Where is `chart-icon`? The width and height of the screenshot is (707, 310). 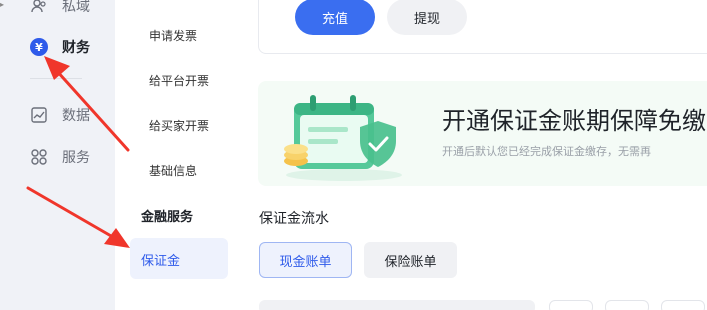
chart-icon is located at coordinates (39, 115).